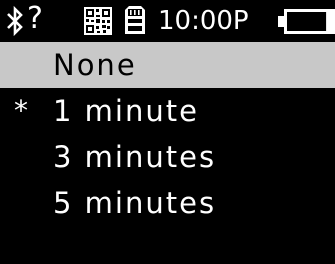  I want to click on menu-item-label: None, so click(95, 65).